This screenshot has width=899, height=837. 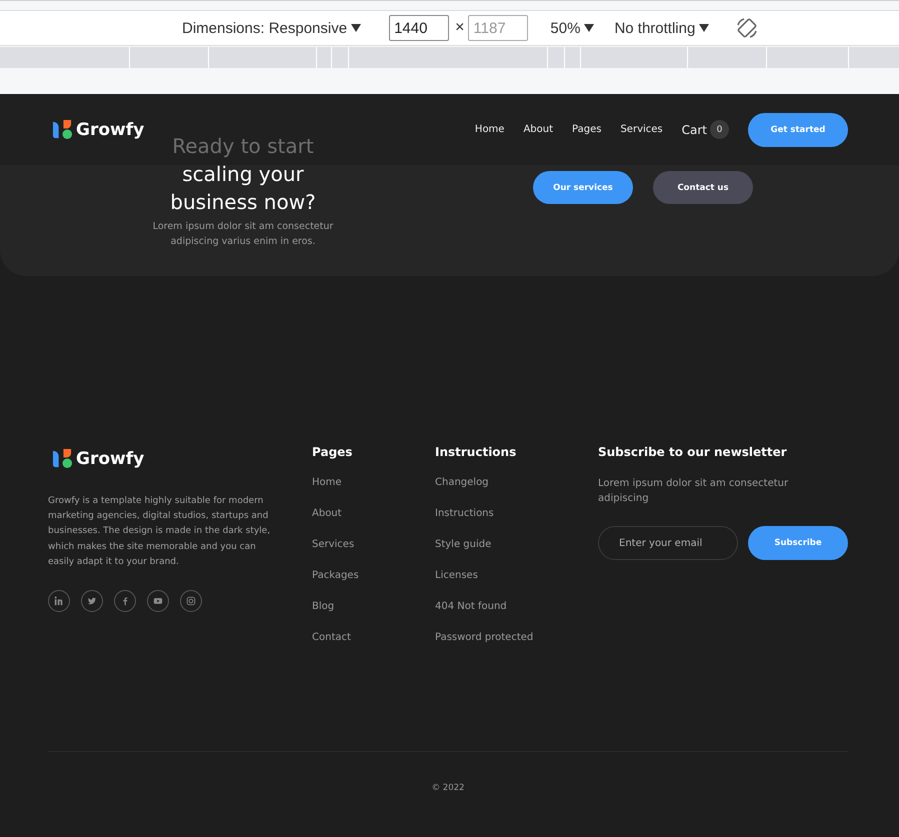 What do you see at coordinates (703, 187) in the screenshot?
I see `cta-button: Contact us` at bounding box center [703, 187].